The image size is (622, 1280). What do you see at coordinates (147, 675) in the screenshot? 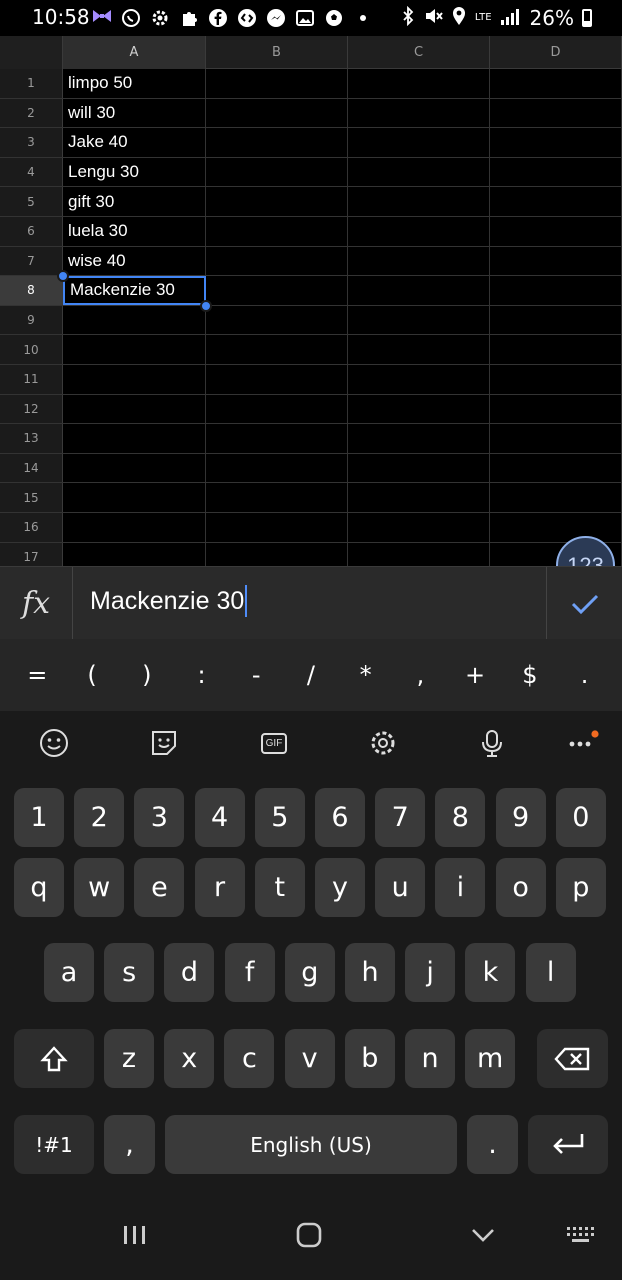
I see `symbol-key: )` at bounding box center [147, 675].